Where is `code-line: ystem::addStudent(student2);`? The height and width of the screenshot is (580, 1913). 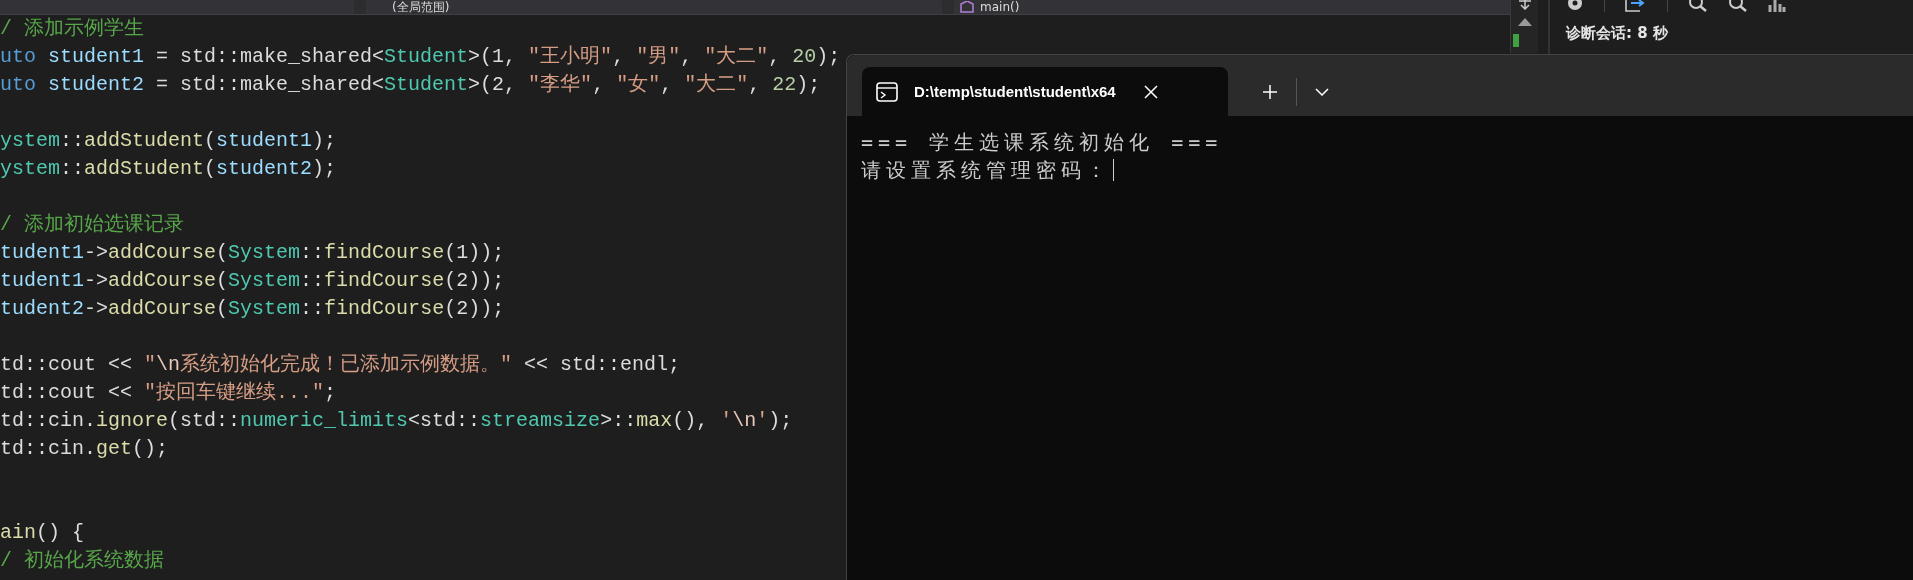
code-line: ystem::addStudent(student2); is located at coordinates (168, 169).